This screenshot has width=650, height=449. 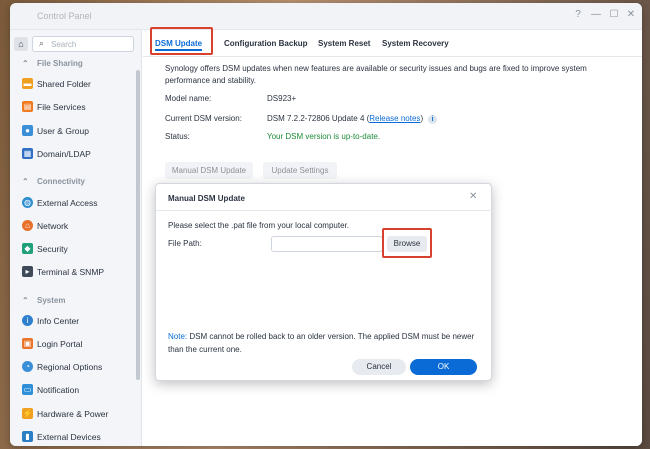 I want to click on section-title: System, so click(x=51, y=300).